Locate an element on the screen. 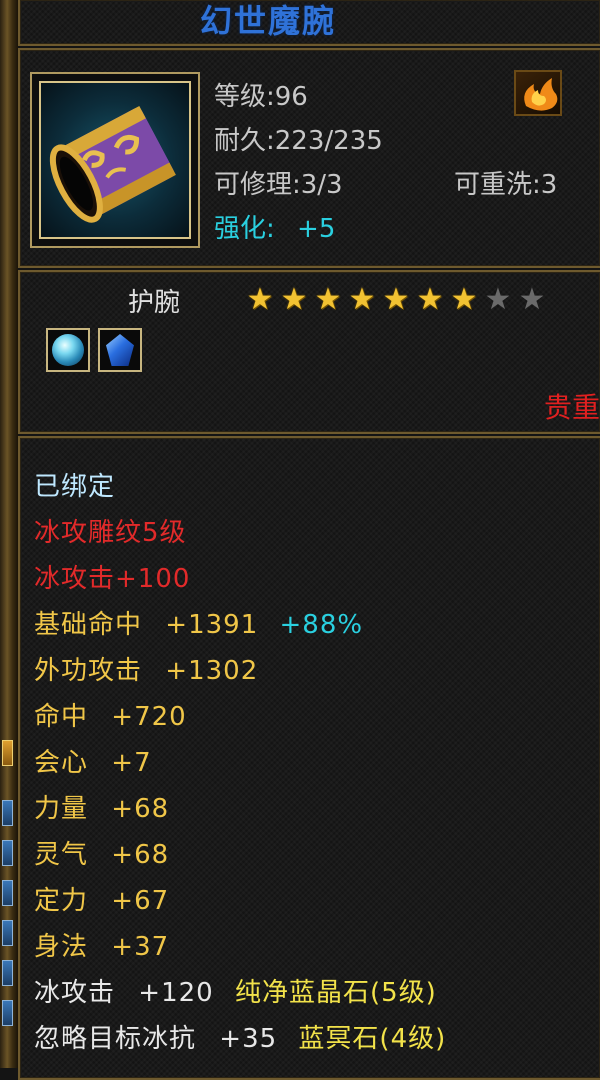 This screenshot has height=1080, width=600. strength-value: +68 is located at coordinates (140, 809).